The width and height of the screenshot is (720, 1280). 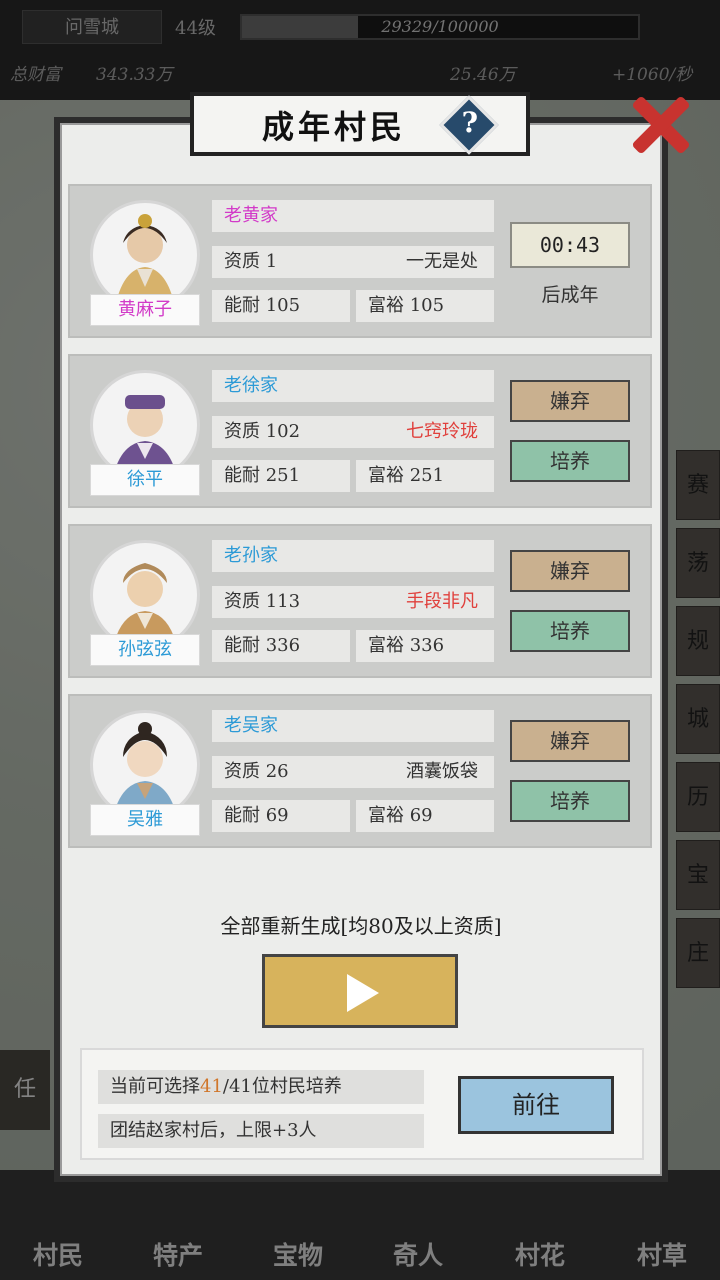 I want to click on villager-endurance: 能耐 69, so click(x=281, y=816).